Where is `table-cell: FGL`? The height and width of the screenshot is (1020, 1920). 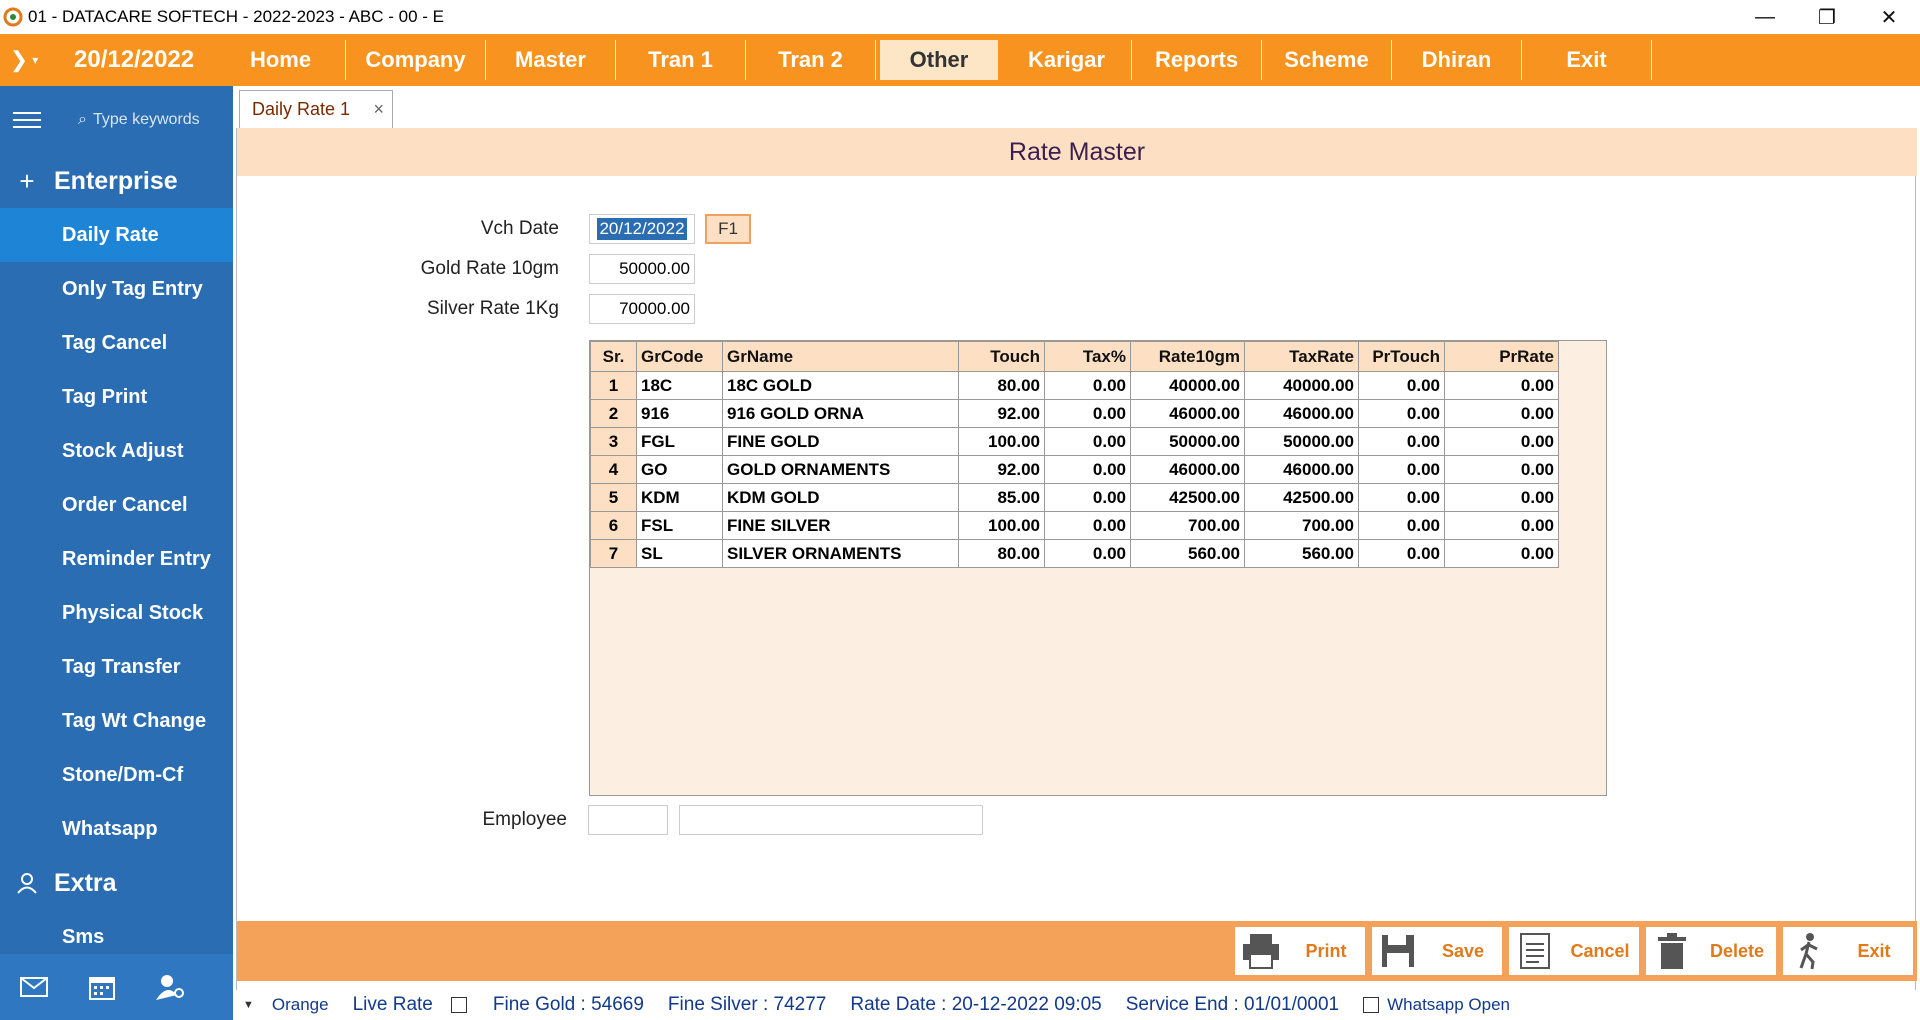
table-cell: FGL is located at coordinates (679, 441).